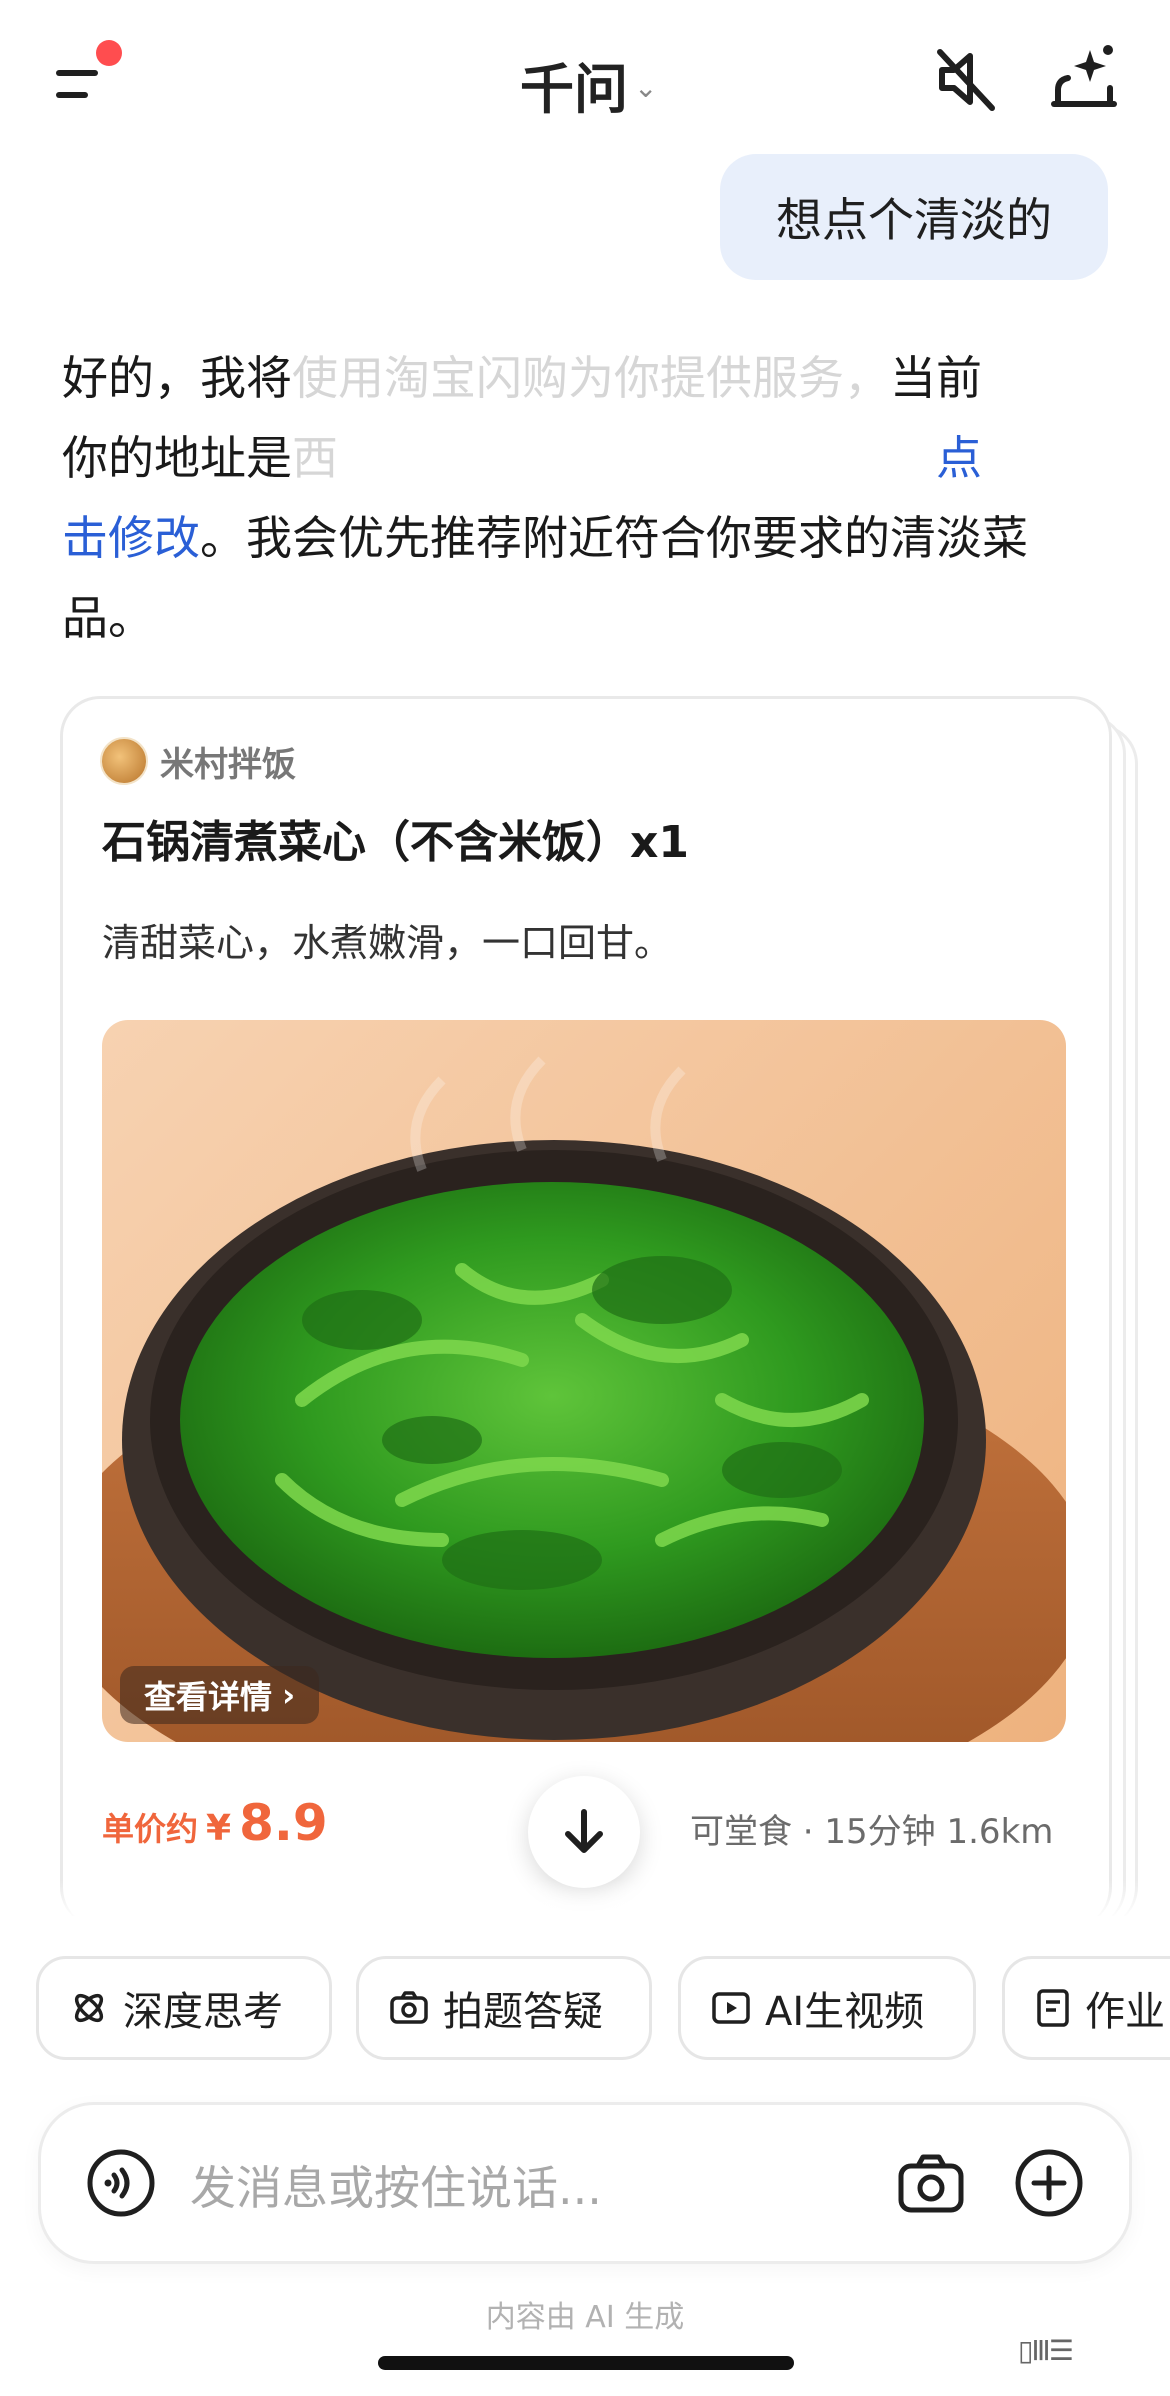  Describe the element at coordinates (89, 2008) in the screenshot. I see `atom-icon` at that location.